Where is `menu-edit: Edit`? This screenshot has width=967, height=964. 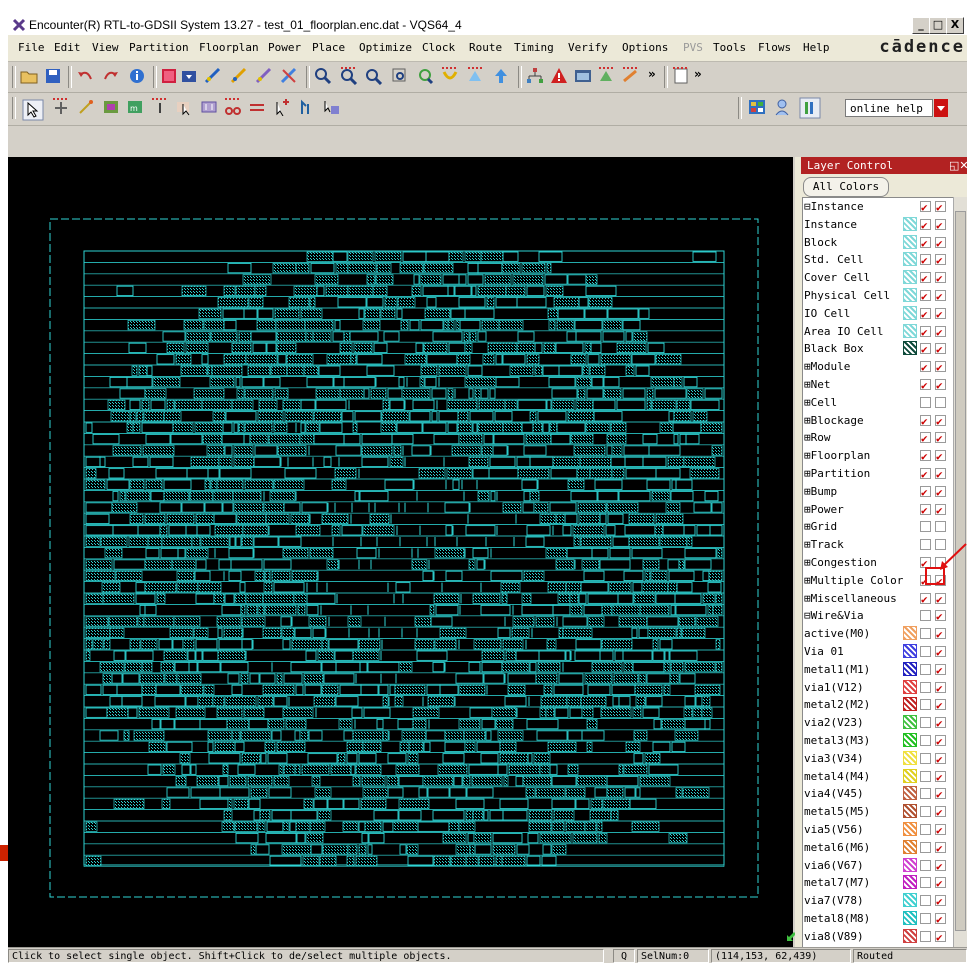 menu-edit: Edit is located at coordinates (67, 47).